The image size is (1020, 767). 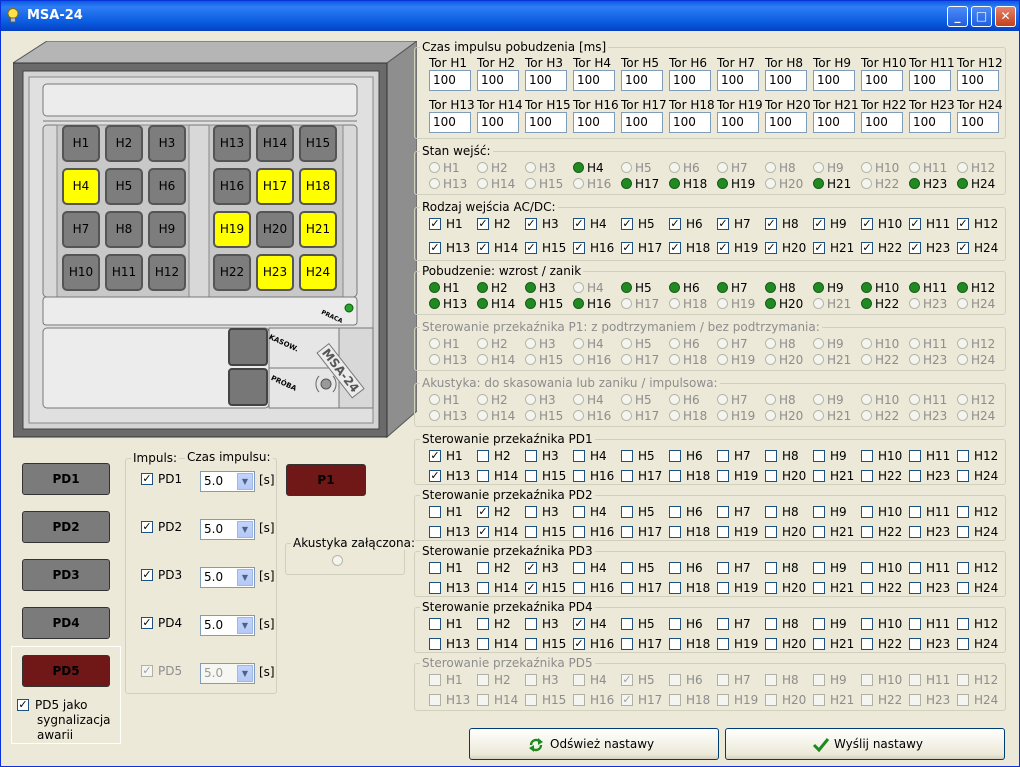 What do you see at coordinates (836, 532) in the screenshot?
I see `group7-checkbox-h21: H21` at bounding box center [836, 532].